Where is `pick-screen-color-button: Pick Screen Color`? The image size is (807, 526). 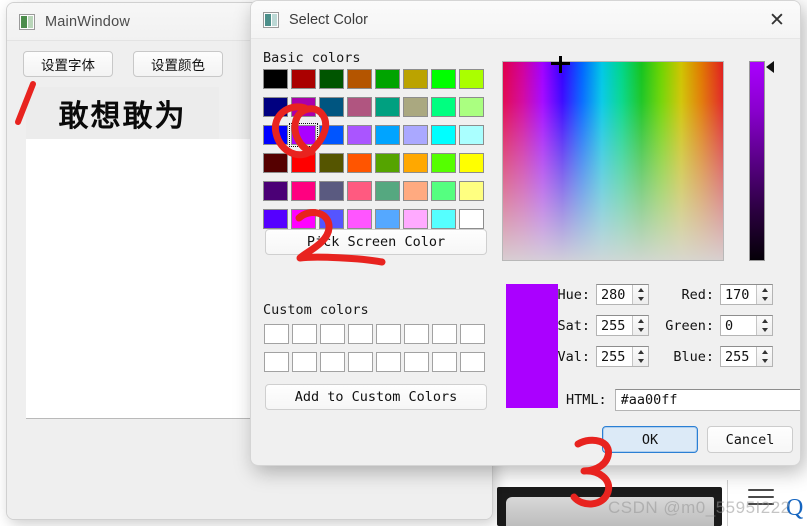
pick-screen-color-button: Pick Screen Color is located at coordinates (376, 242).